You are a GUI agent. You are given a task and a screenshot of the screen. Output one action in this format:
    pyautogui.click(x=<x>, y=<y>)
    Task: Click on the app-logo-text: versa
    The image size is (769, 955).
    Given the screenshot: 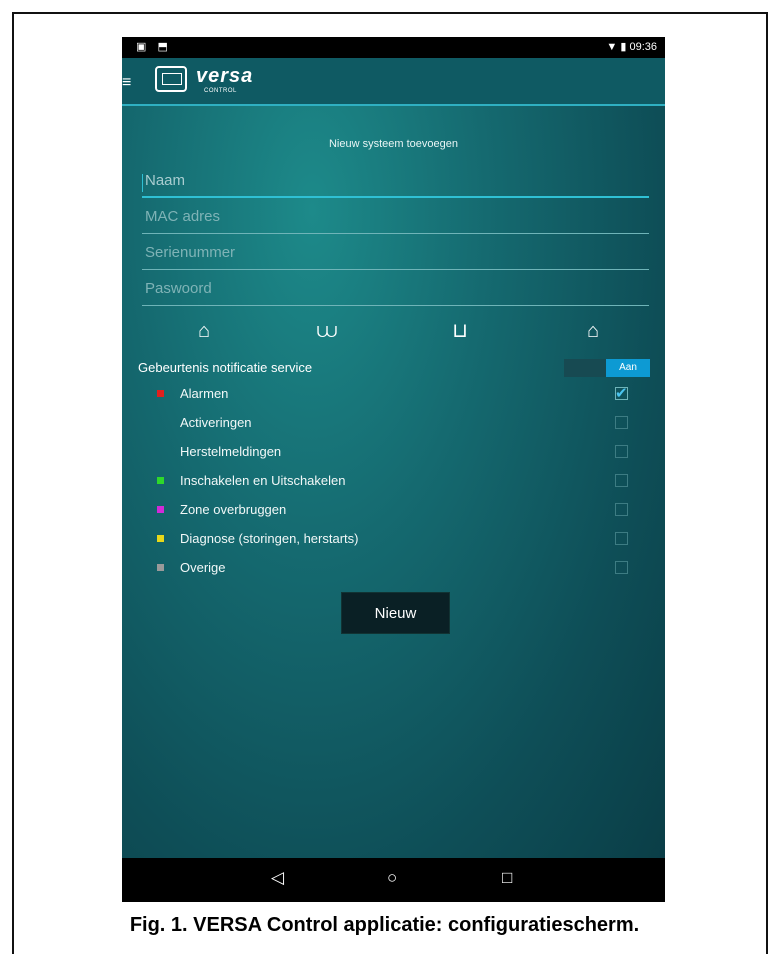 What is the action you would take?
    pyautogui.click(x=225, y=76)
    